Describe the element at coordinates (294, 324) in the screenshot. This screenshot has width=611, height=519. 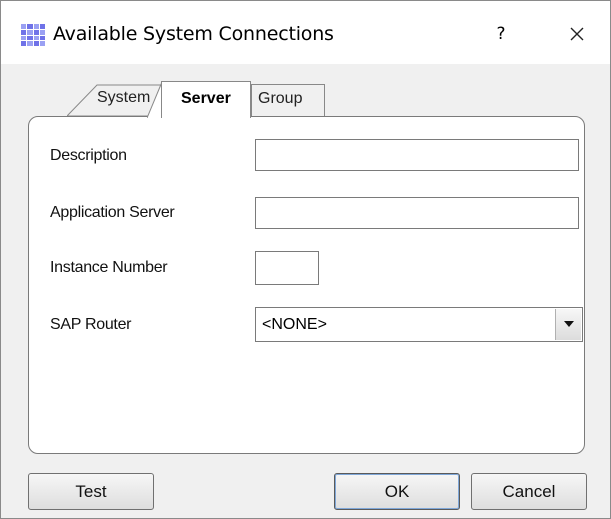
I see `sap-router-value: <NONE>` at that location.